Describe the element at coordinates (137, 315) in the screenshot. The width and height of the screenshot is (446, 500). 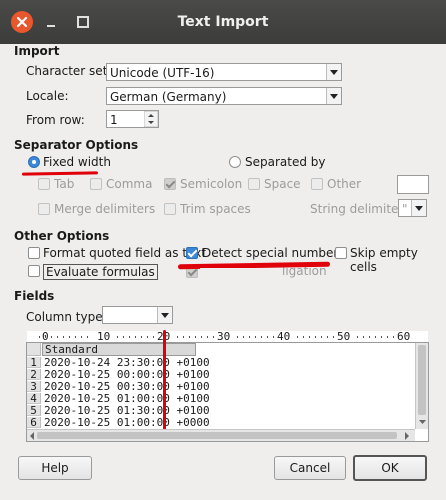
I see `column-type-select` at that location.